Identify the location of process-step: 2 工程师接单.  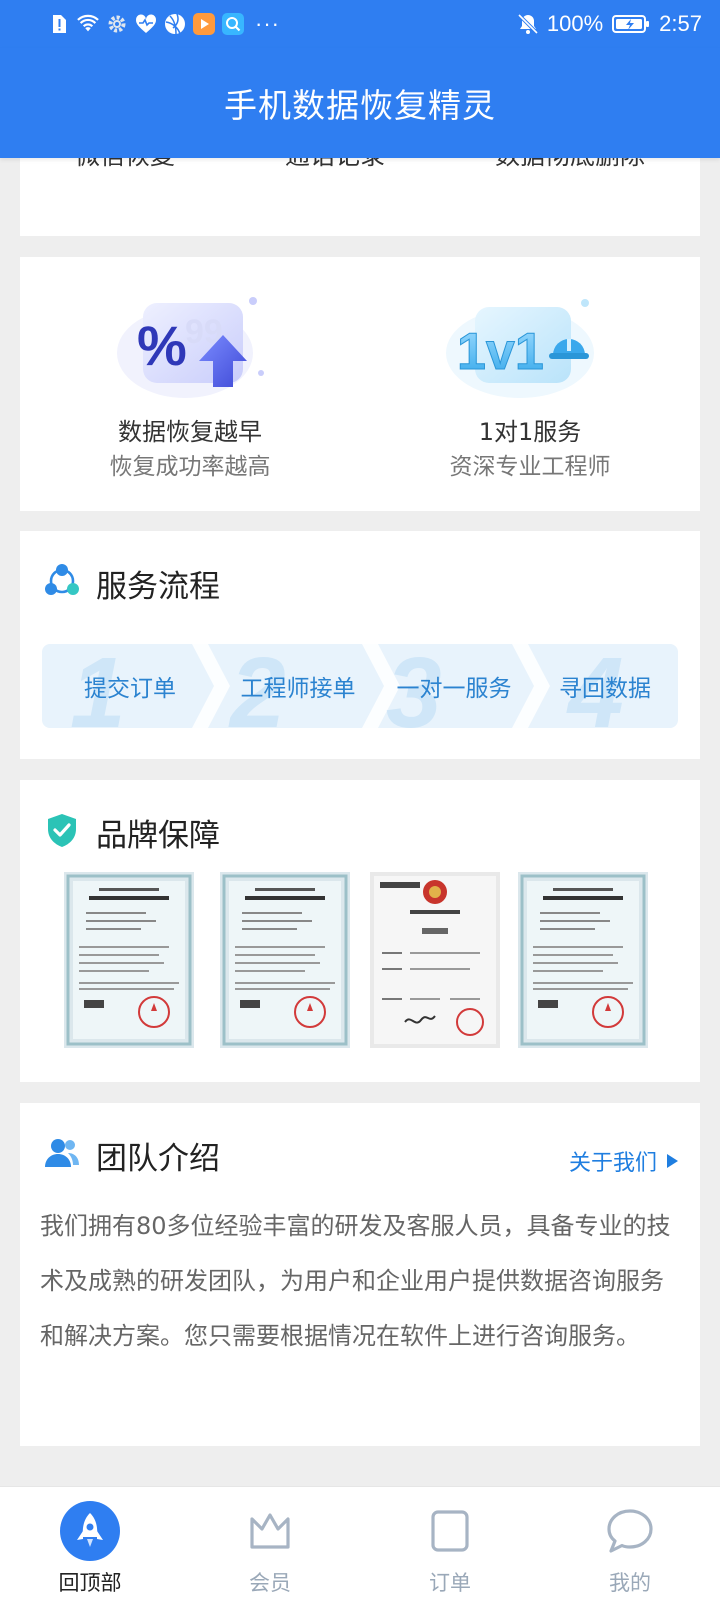
(298, 693).